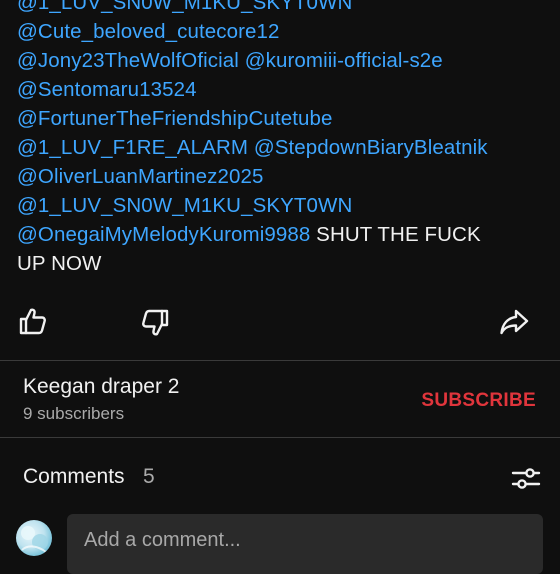 This screenshot has width=560, height=574. What do you see at coordinates (280, 322) in the screenshot?
I see `action-bar` at bounding box center [280, 322].